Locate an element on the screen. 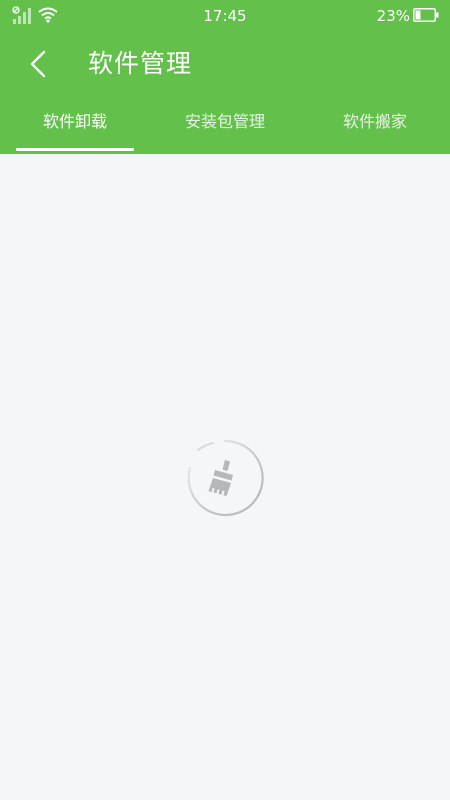 The width and height of the screenshot is (450, 800). chevron-left-icon is located at coordinates (38, 64).